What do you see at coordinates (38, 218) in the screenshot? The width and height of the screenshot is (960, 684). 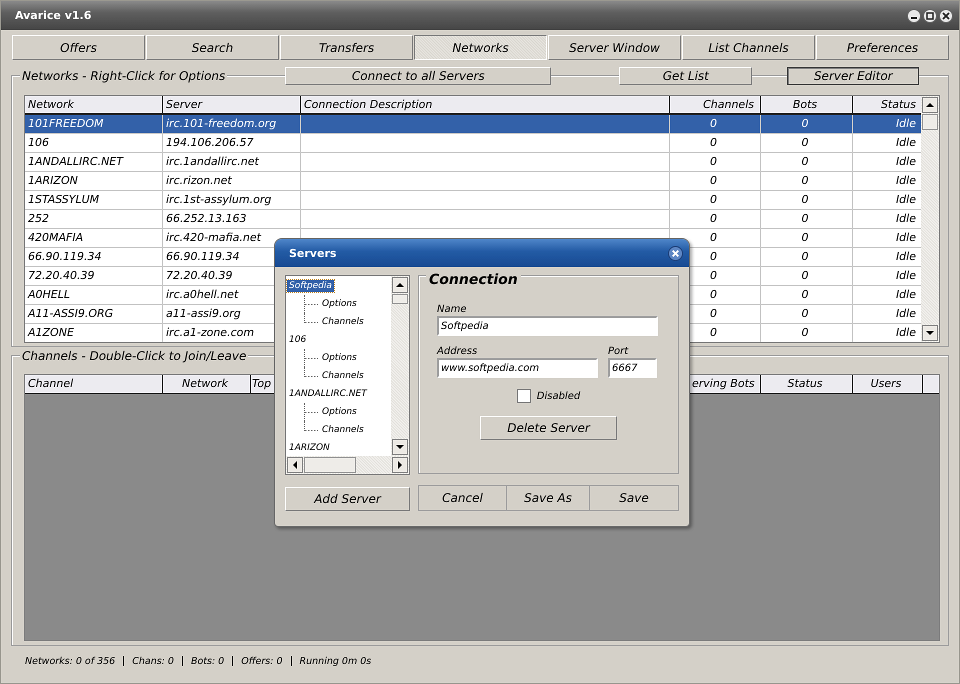 I see `table-cell: 252` at bounding box center [38, 218].